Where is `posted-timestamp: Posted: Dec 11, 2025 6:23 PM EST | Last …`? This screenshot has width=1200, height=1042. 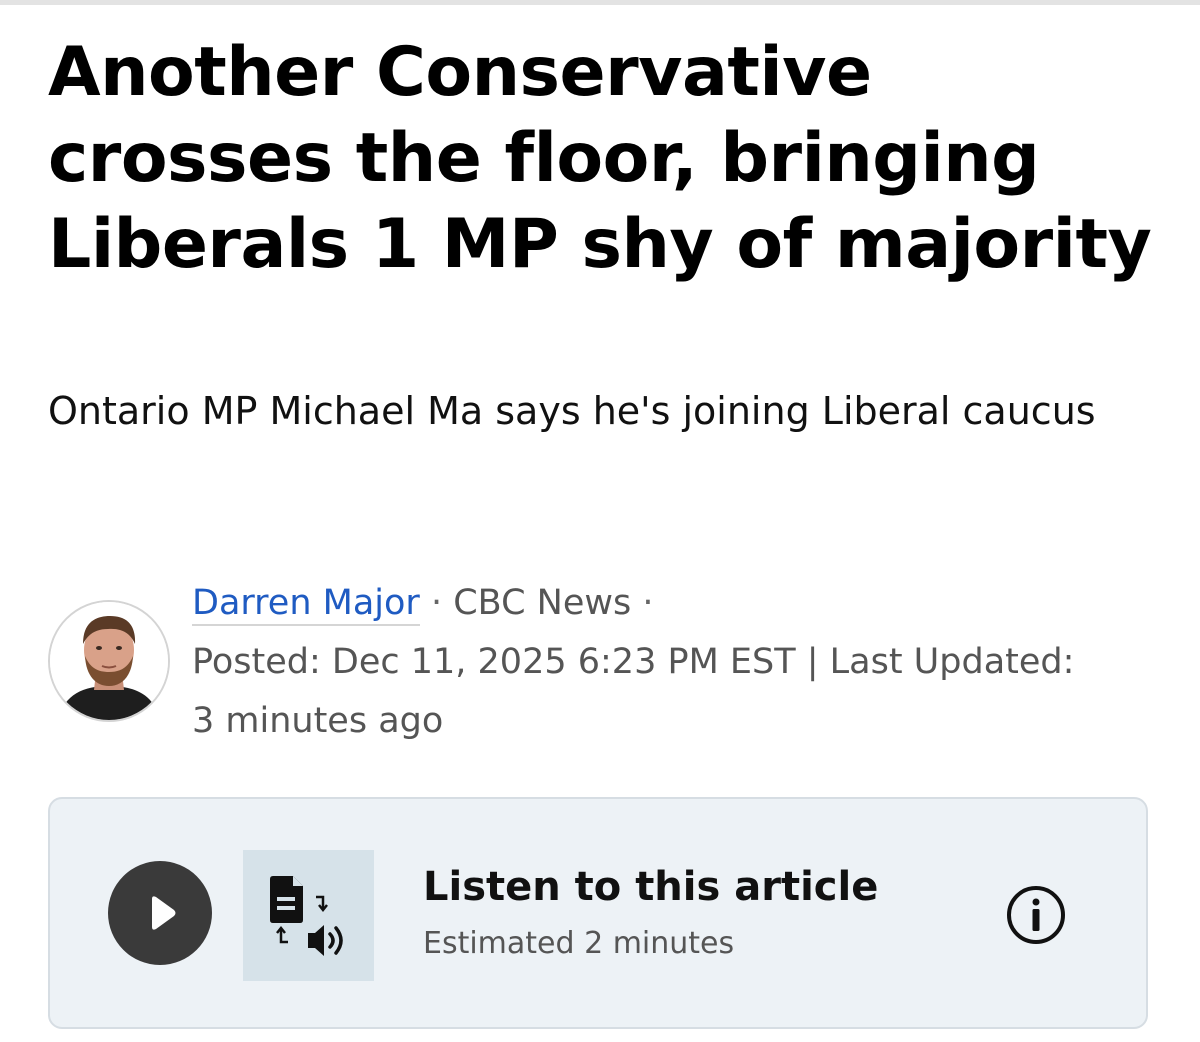
posted-timestamp: Posted: Dec 11, 2025 6:23 PM EST | Last … is located at coordinates (633, 691).